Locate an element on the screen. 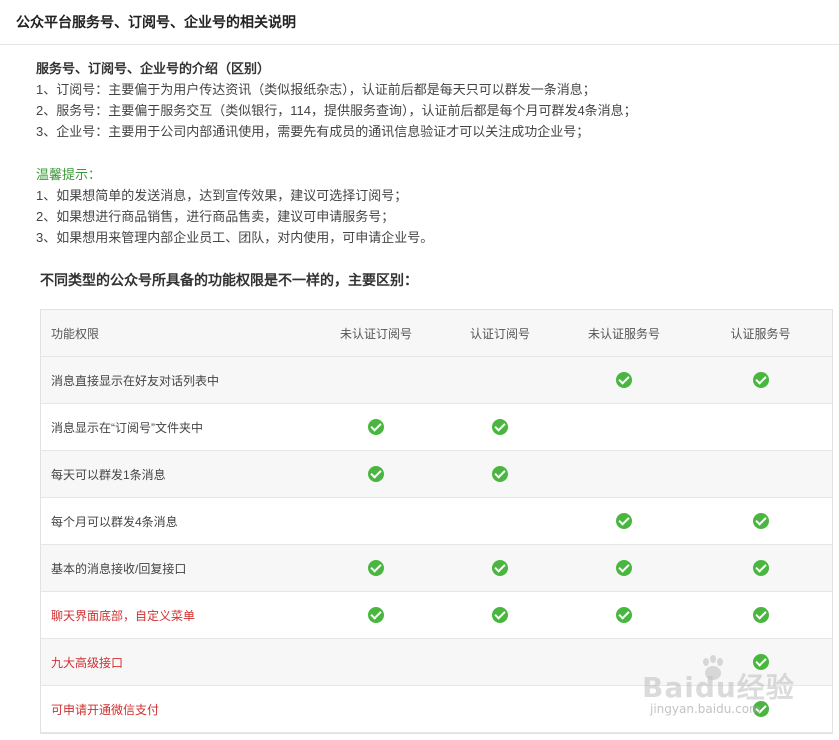  table-row: 基本的消息接收/回复接口 is located at coordinates (436, 568).